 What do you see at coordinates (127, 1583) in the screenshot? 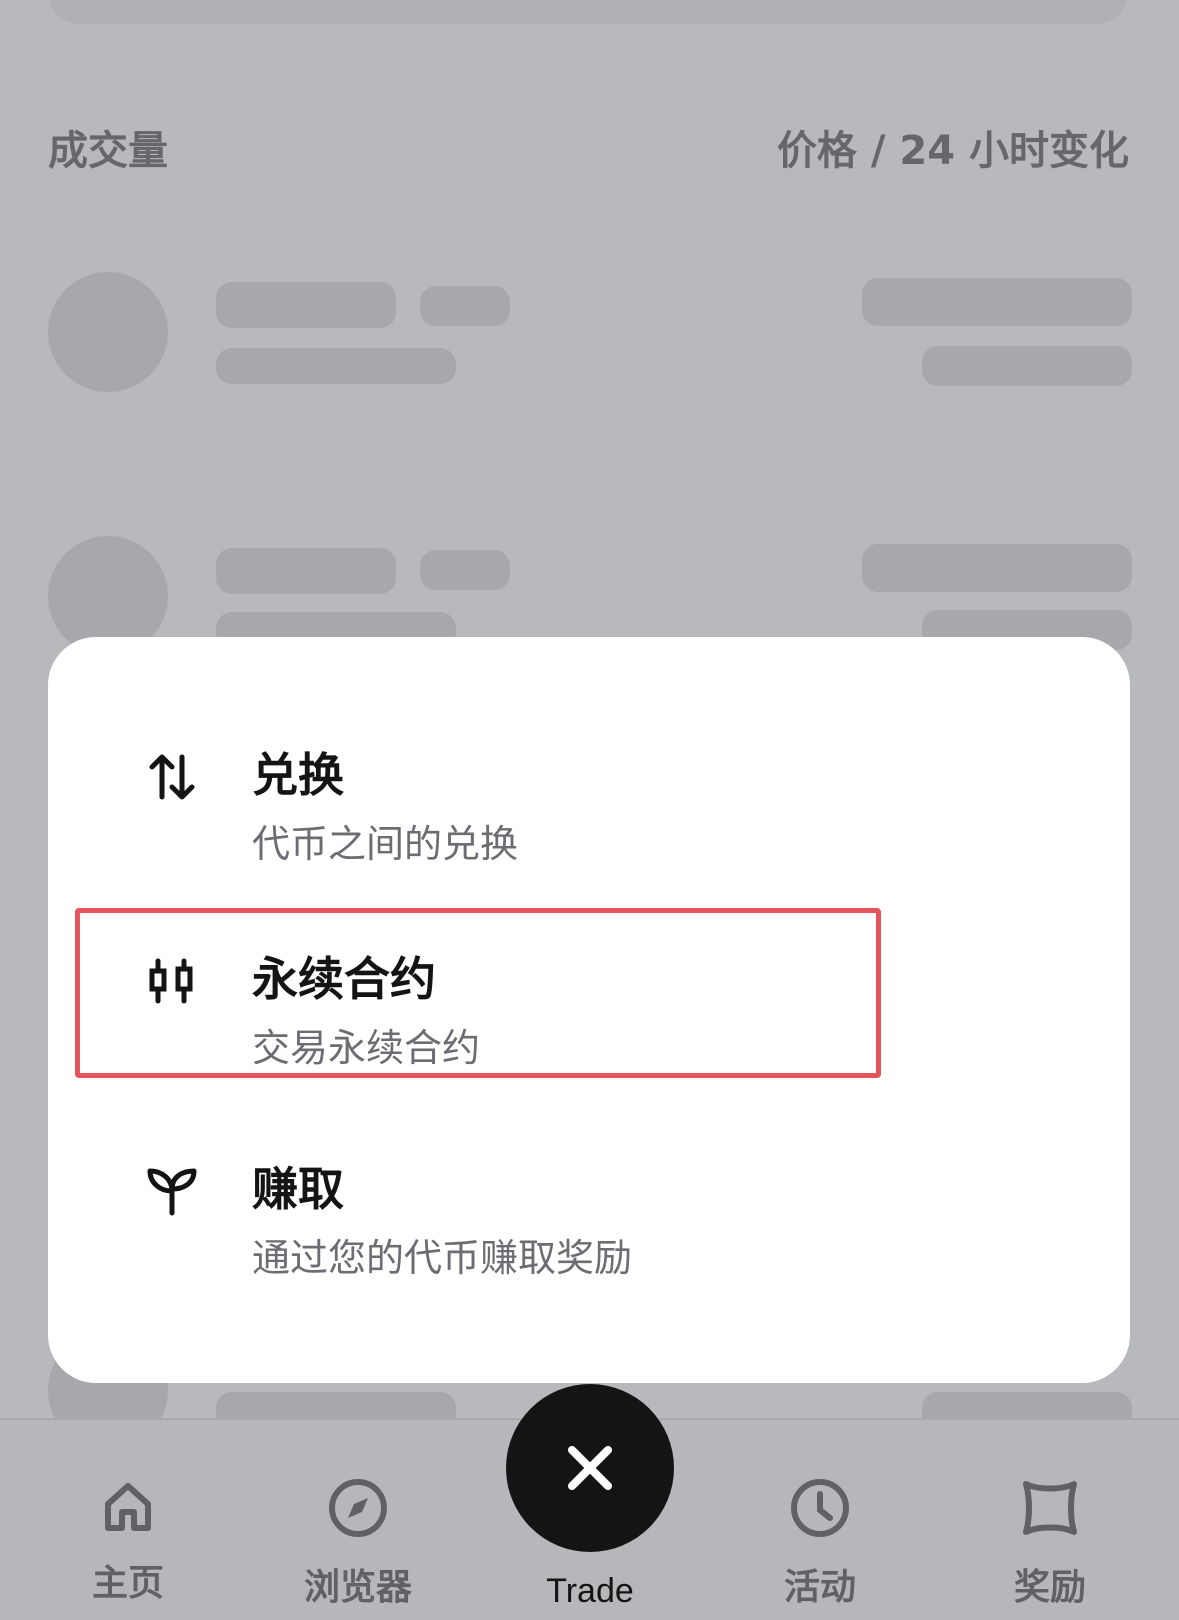
I see `nav-label-home: 主页` at bounding box center [127, 1583].